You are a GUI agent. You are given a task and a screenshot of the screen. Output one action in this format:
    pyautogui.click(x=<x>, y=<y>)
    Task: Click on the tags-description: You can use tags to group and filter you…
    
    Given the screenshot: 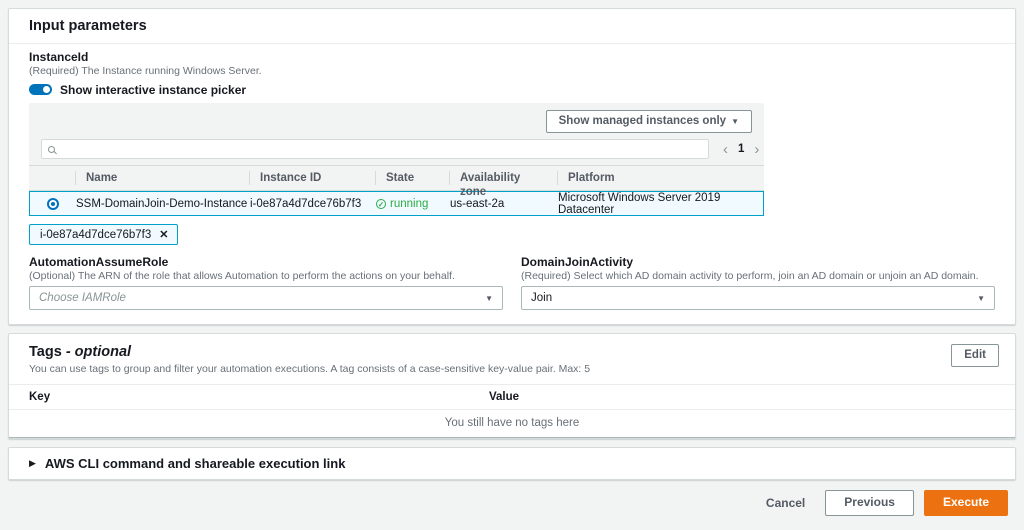 What is the action you would take?
    pyautogui.click(x=310, y=369)
    